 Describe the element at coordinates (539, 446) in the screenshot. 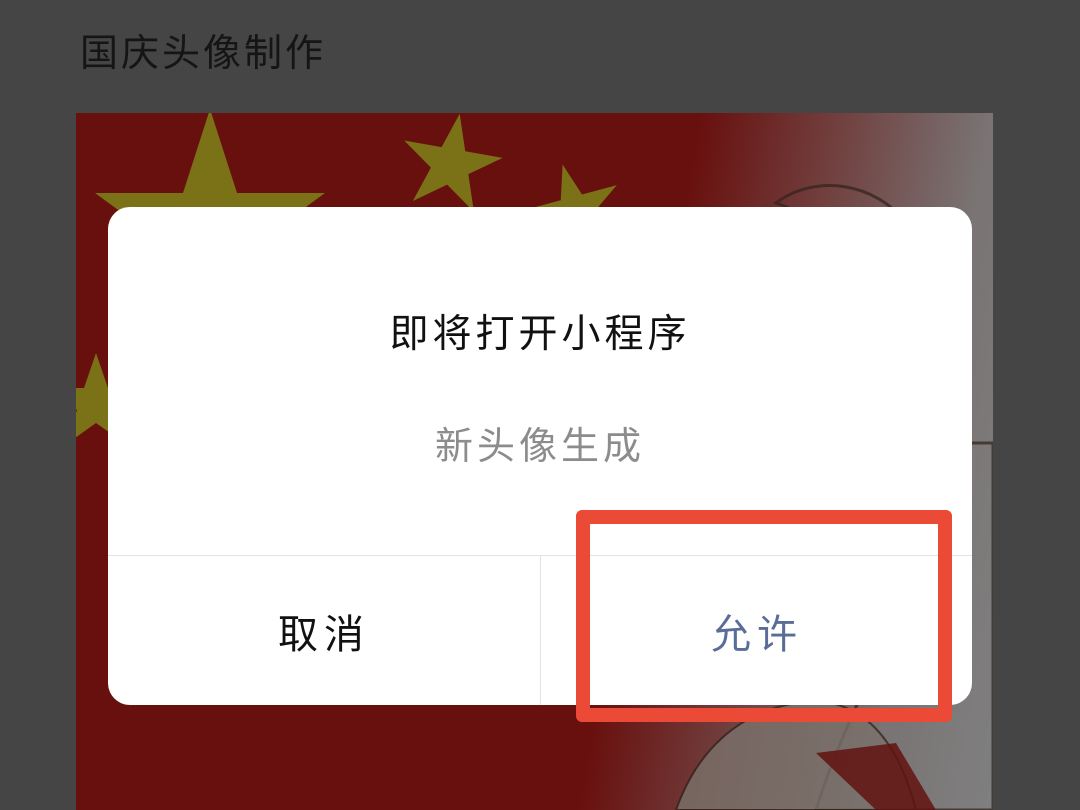

I see `dialog-subtitle: 新头像生成` at that location.